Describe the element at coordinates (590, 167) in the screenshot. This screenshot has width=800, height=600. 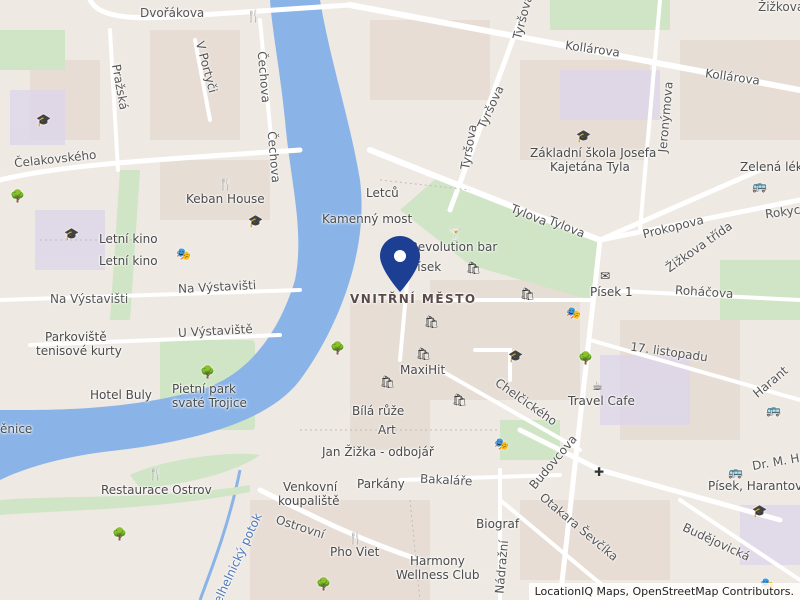
I see `poi-zakladni-skola-line2: Kajetána Tyla` at that location.